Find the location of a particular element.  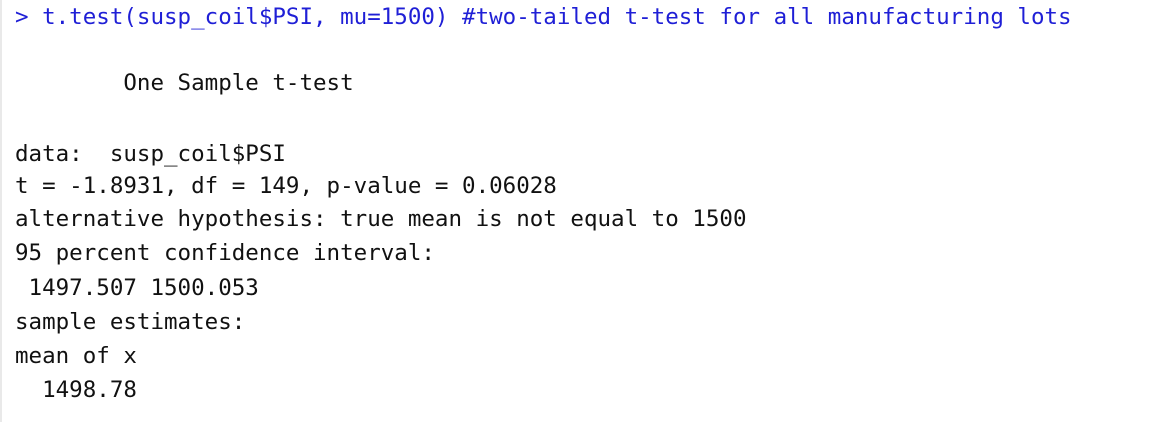

output-data-line: data: susp_coil$PSI is located at coordinates (150, 154).